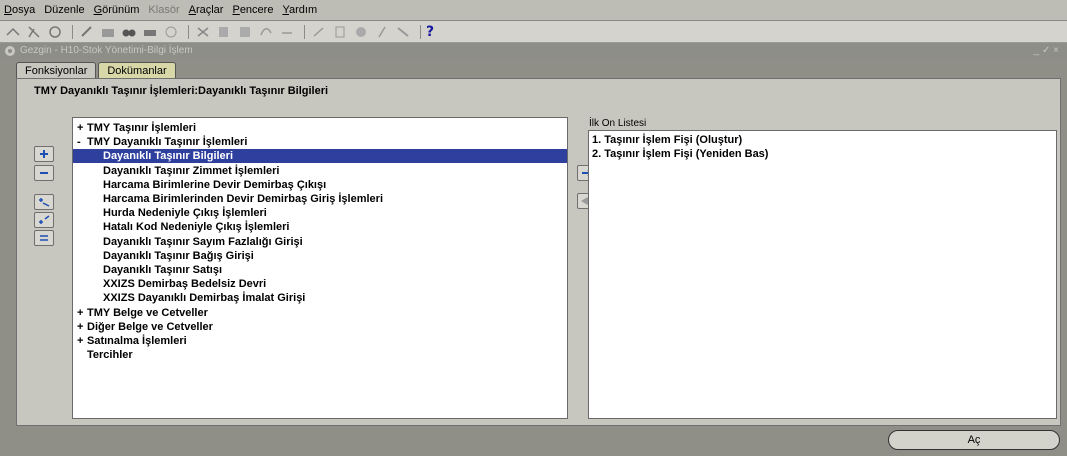 Image resolution: width=1067 pixels, height=456 pixels. Describe the element at coordinates (430, 32) in the screenshot. I see `help-icon: ?` at that location.